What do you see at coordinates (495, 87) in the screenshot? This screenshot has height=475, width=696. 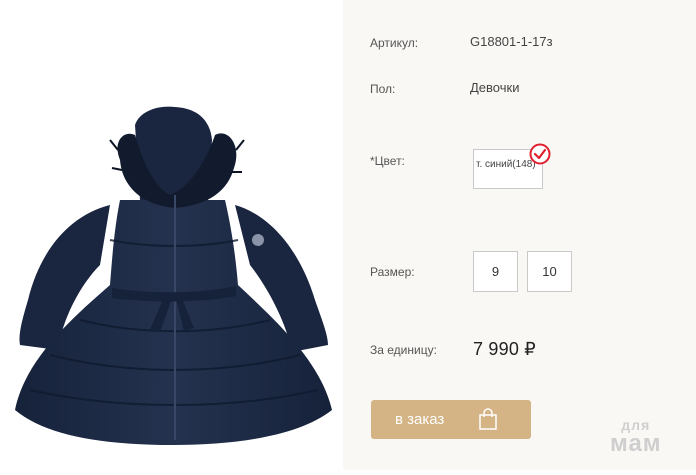 I see `gender-value: Девочки` at bounding box center [495, 87].